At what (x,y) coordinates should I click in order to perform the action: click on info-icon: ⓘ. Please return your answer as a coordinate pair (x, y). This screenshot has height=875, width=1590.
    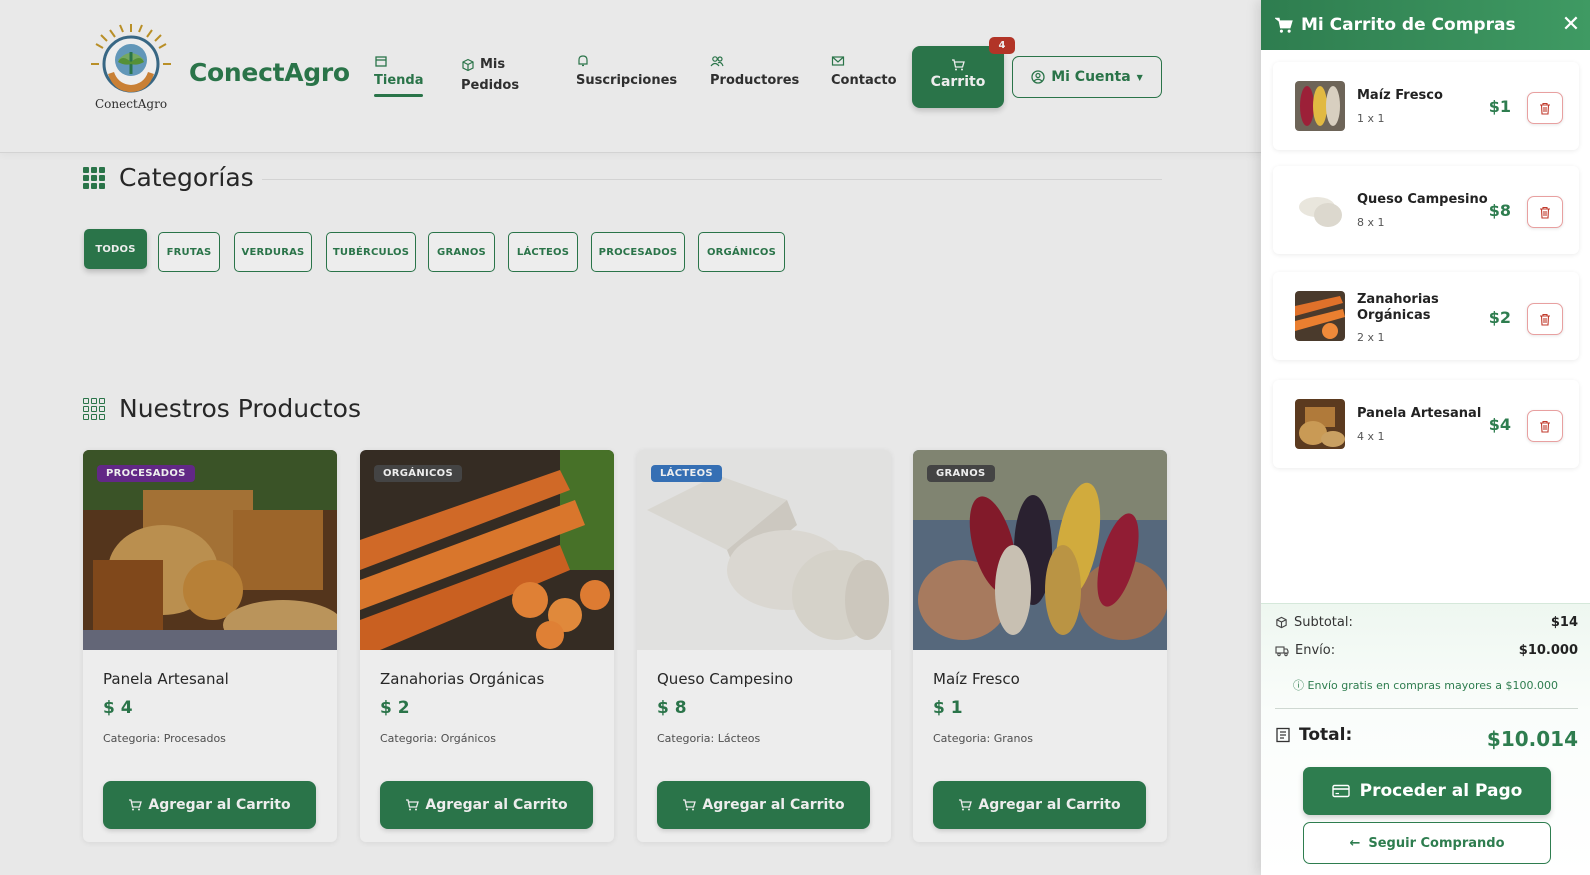
    Looking at the image, I should click on (1299, 685).